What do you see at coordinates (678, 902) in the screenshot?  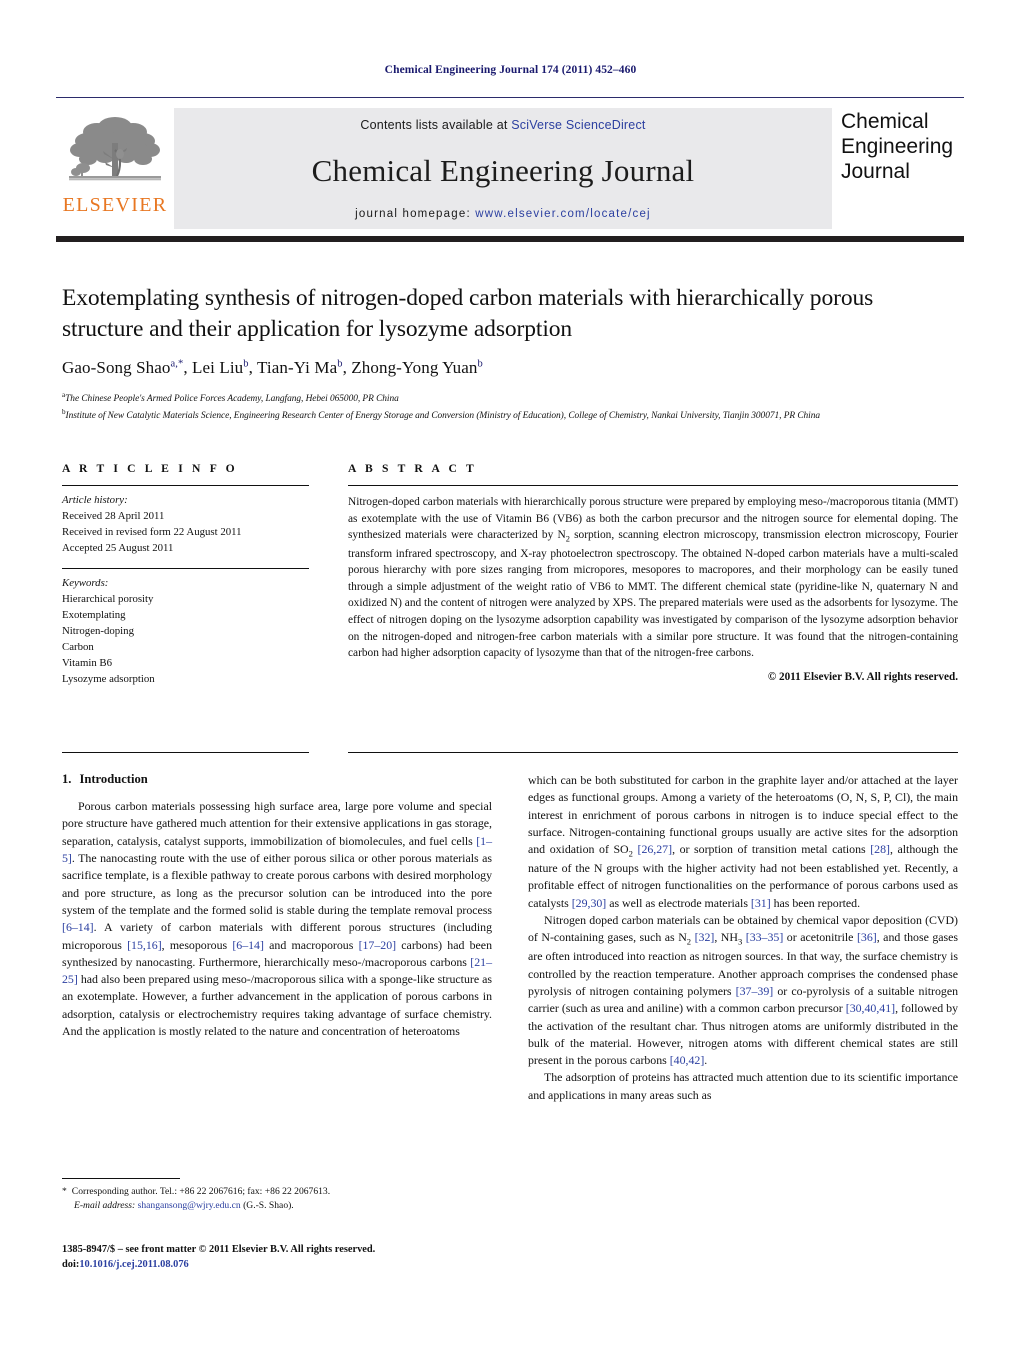 I see `intro-p2-e: as well as electrode materials` at bounding box center [678, 902].